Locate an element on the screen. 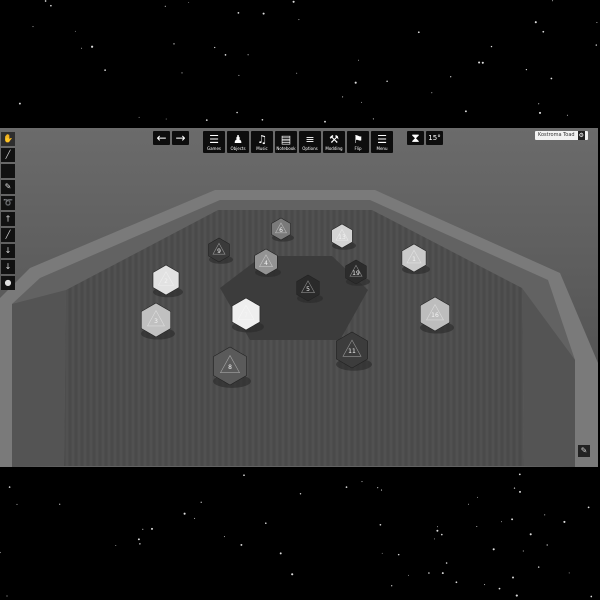 The image size is (600, 600). options-button: ≡ Options is located at coordinates (310, 142).